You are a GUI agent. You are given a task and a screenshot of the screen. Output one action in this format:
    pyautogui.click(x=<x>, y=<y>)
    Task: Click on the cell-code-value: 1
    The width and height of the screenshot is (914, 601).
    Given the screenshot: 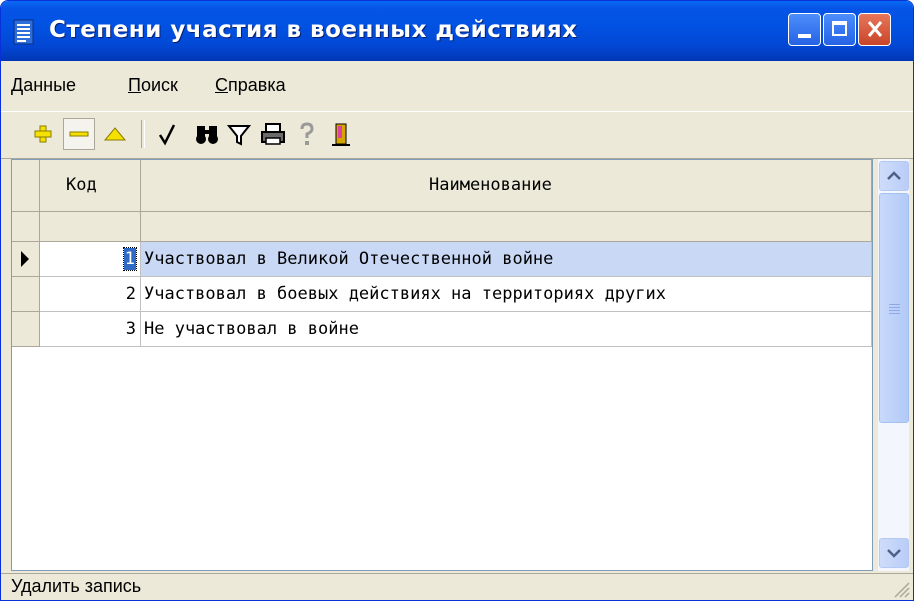 What is the action you would take?
    pyautogui.click(x=130, y=259)
    